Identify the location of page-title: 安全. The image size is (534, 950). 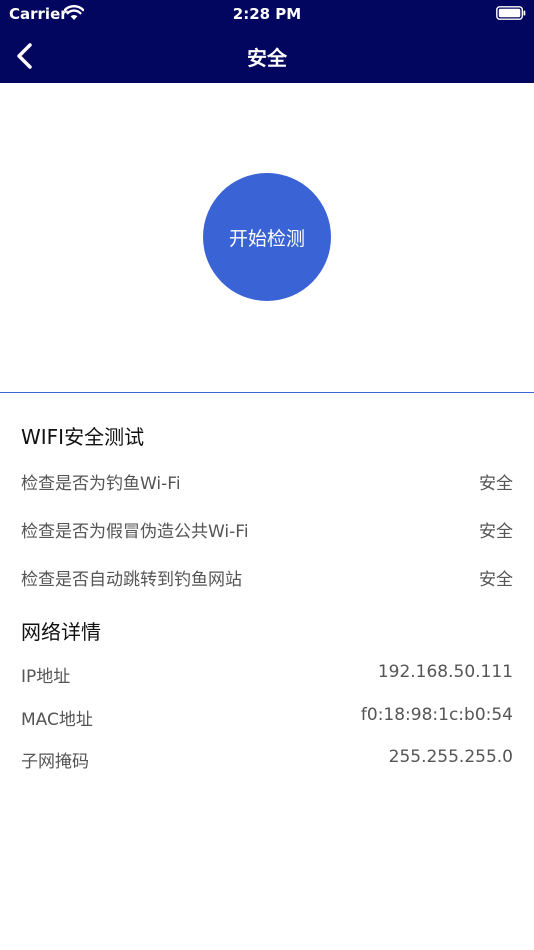
(267, 58).